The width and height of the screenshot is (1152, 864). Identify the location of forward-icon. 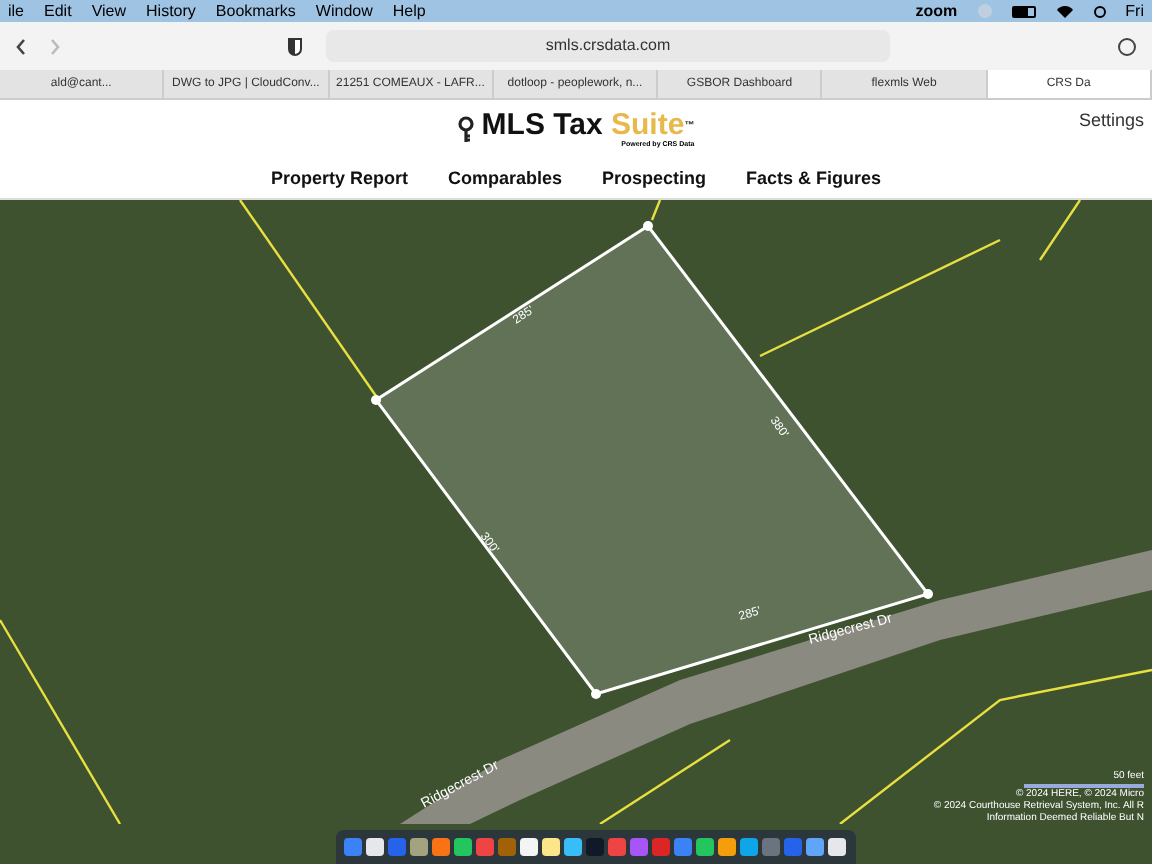
(55, 46).